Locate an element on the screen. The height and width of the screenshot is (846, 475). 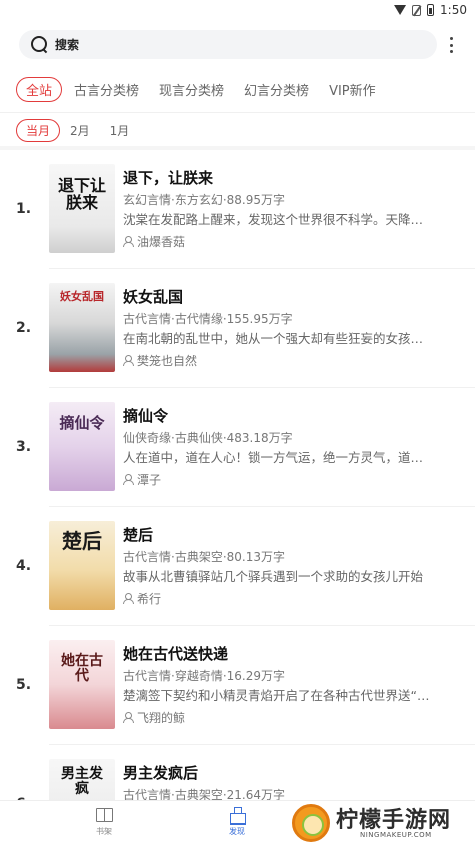
author-name: 希行 is located at coordinates (149, 599).